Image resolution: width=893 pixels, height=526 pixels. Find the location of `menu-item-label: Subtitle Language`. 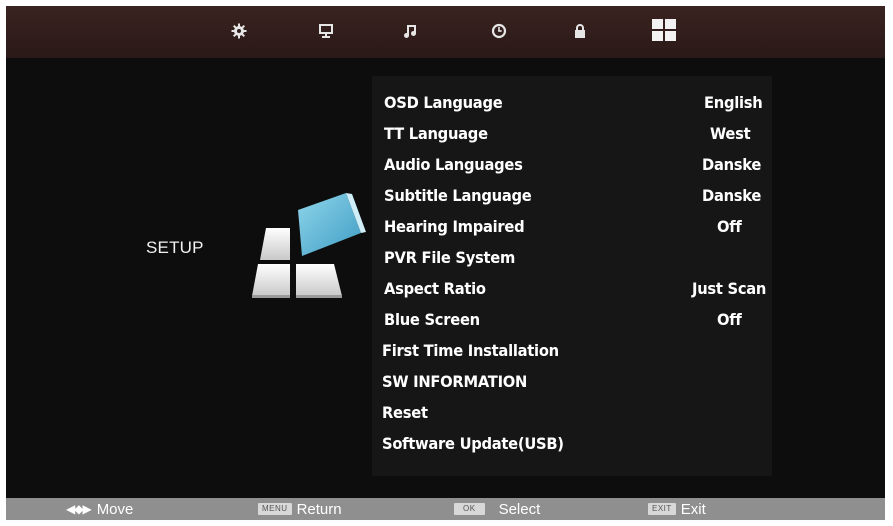

menu-item-label: Subtitle Language is located at coordinates (458, 195).